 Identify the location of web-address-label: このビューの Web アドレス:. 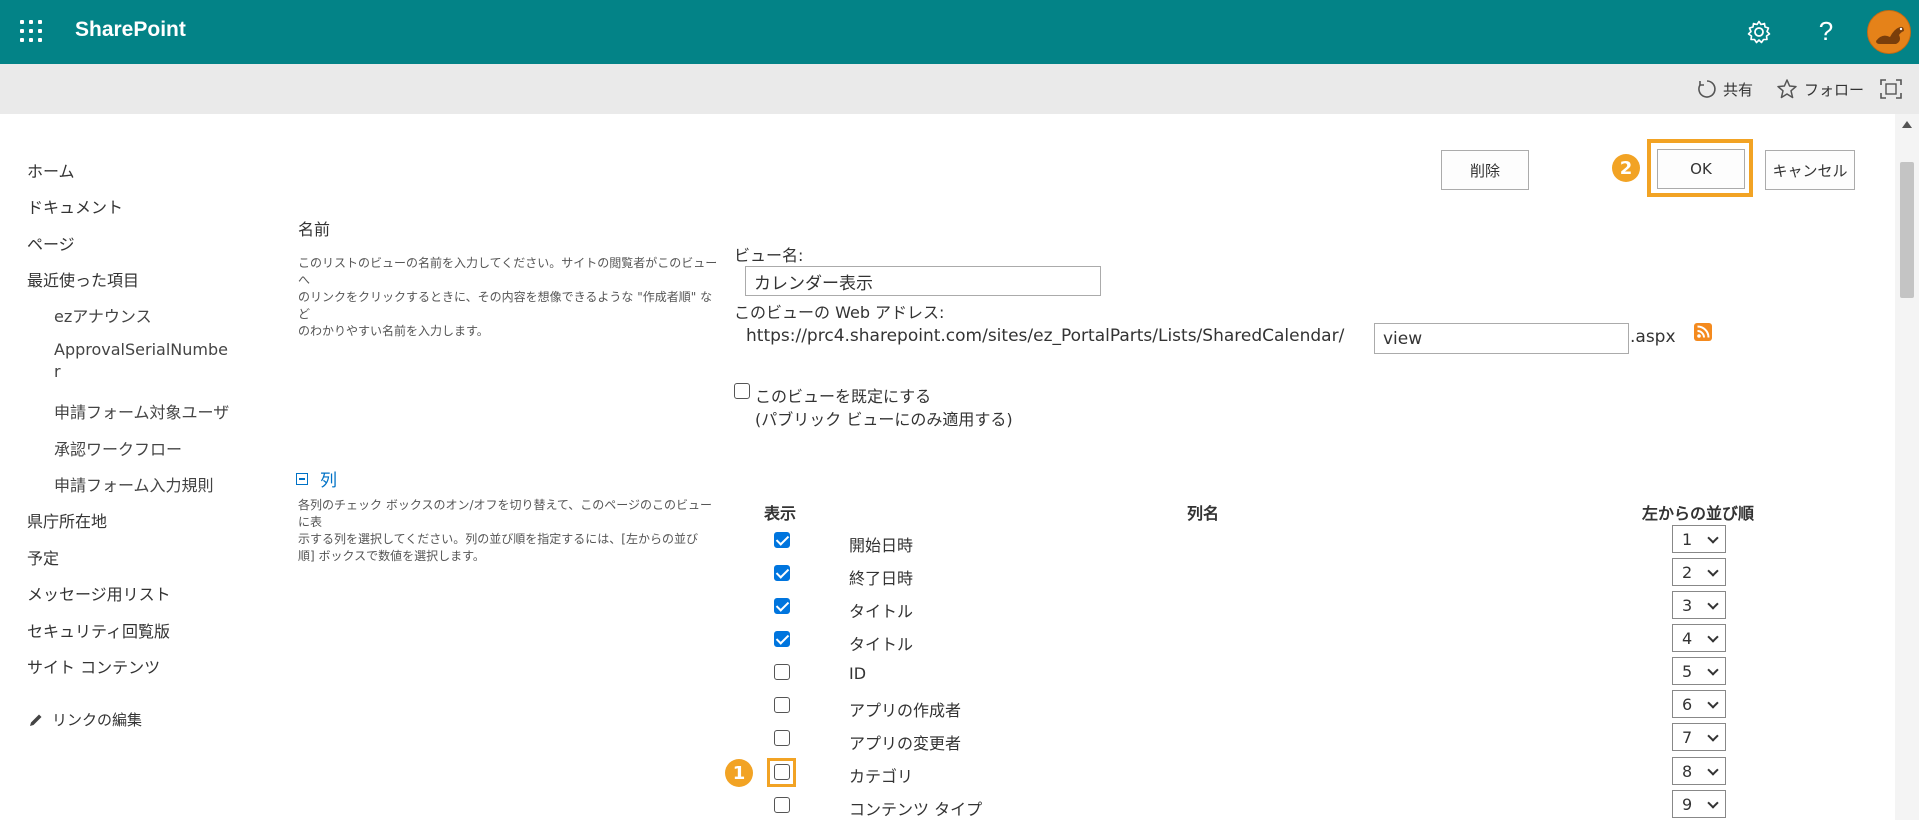
(839, 312).